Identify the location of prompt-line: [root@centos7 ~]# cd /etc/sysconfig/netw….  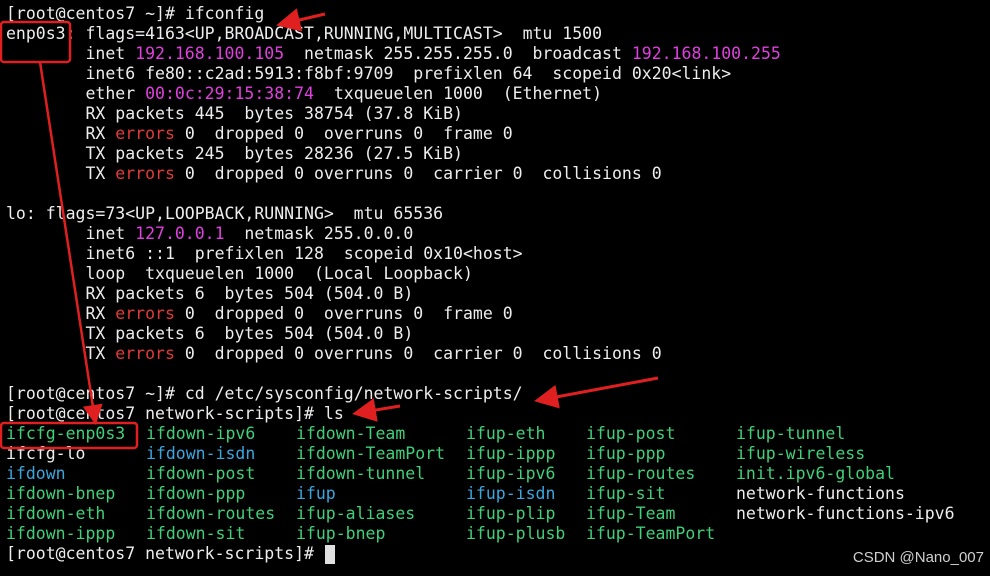
(264, 394).